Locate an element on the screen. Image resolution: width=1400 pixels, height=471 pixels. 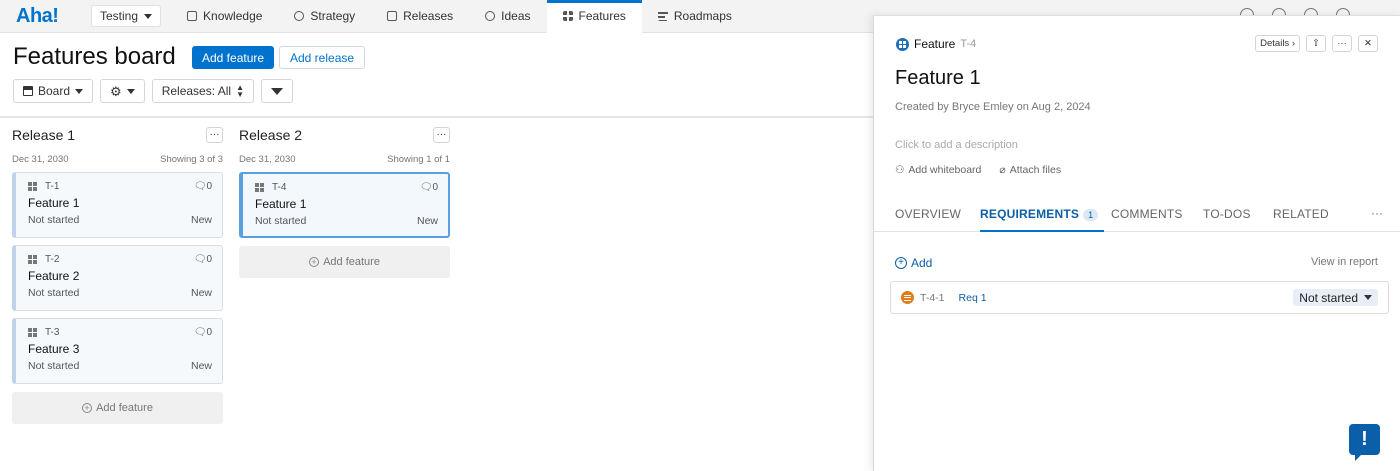
feature-name: Feature 1 is located at coordinates (54, 203).